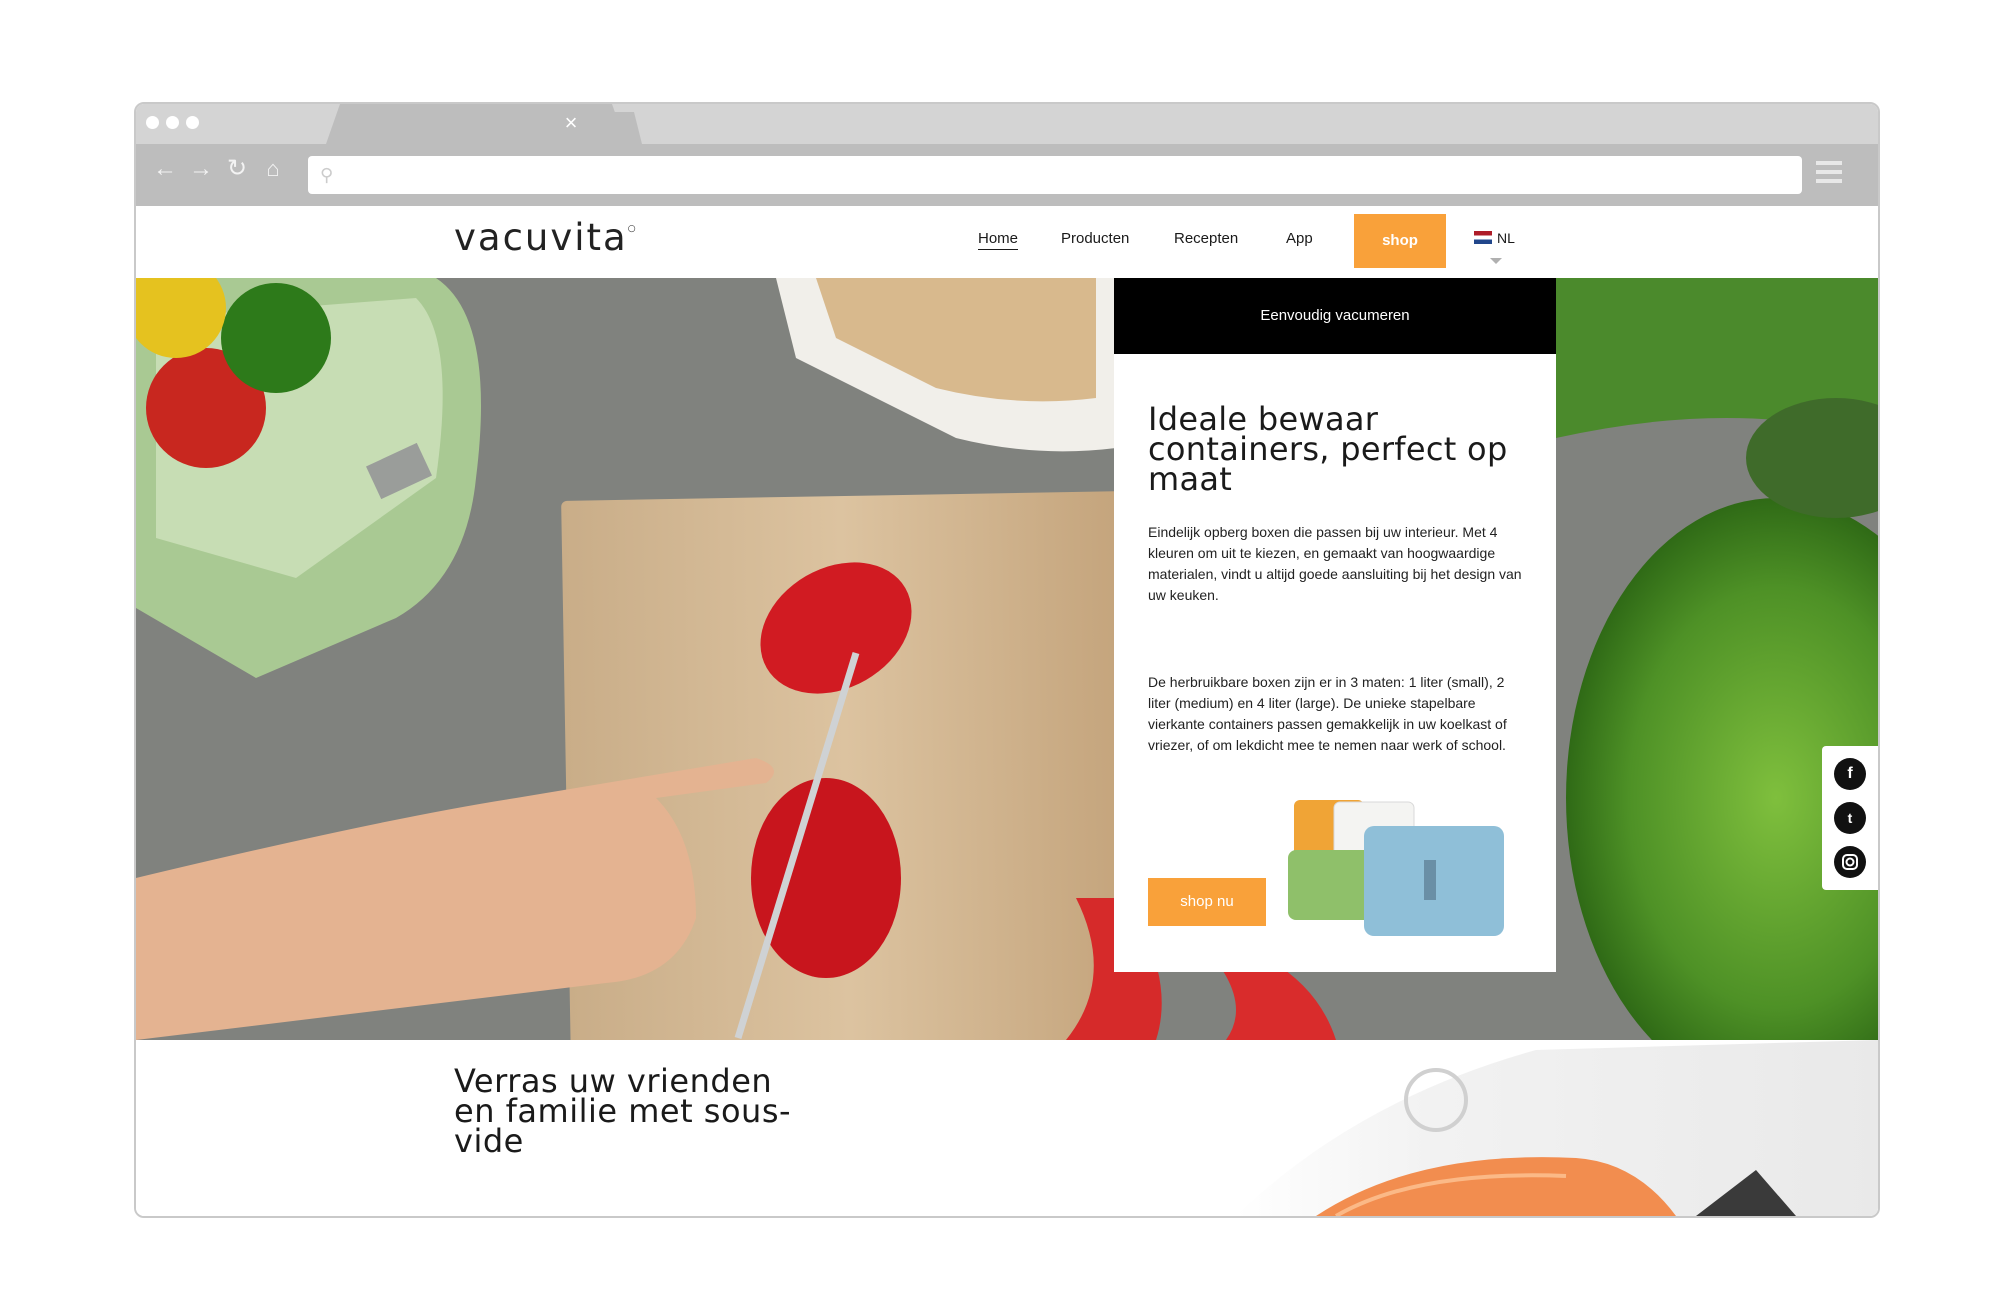 This screenshot has width=2000, height=1314. I want to click on tab-bar: ×, so click(1007, 124).